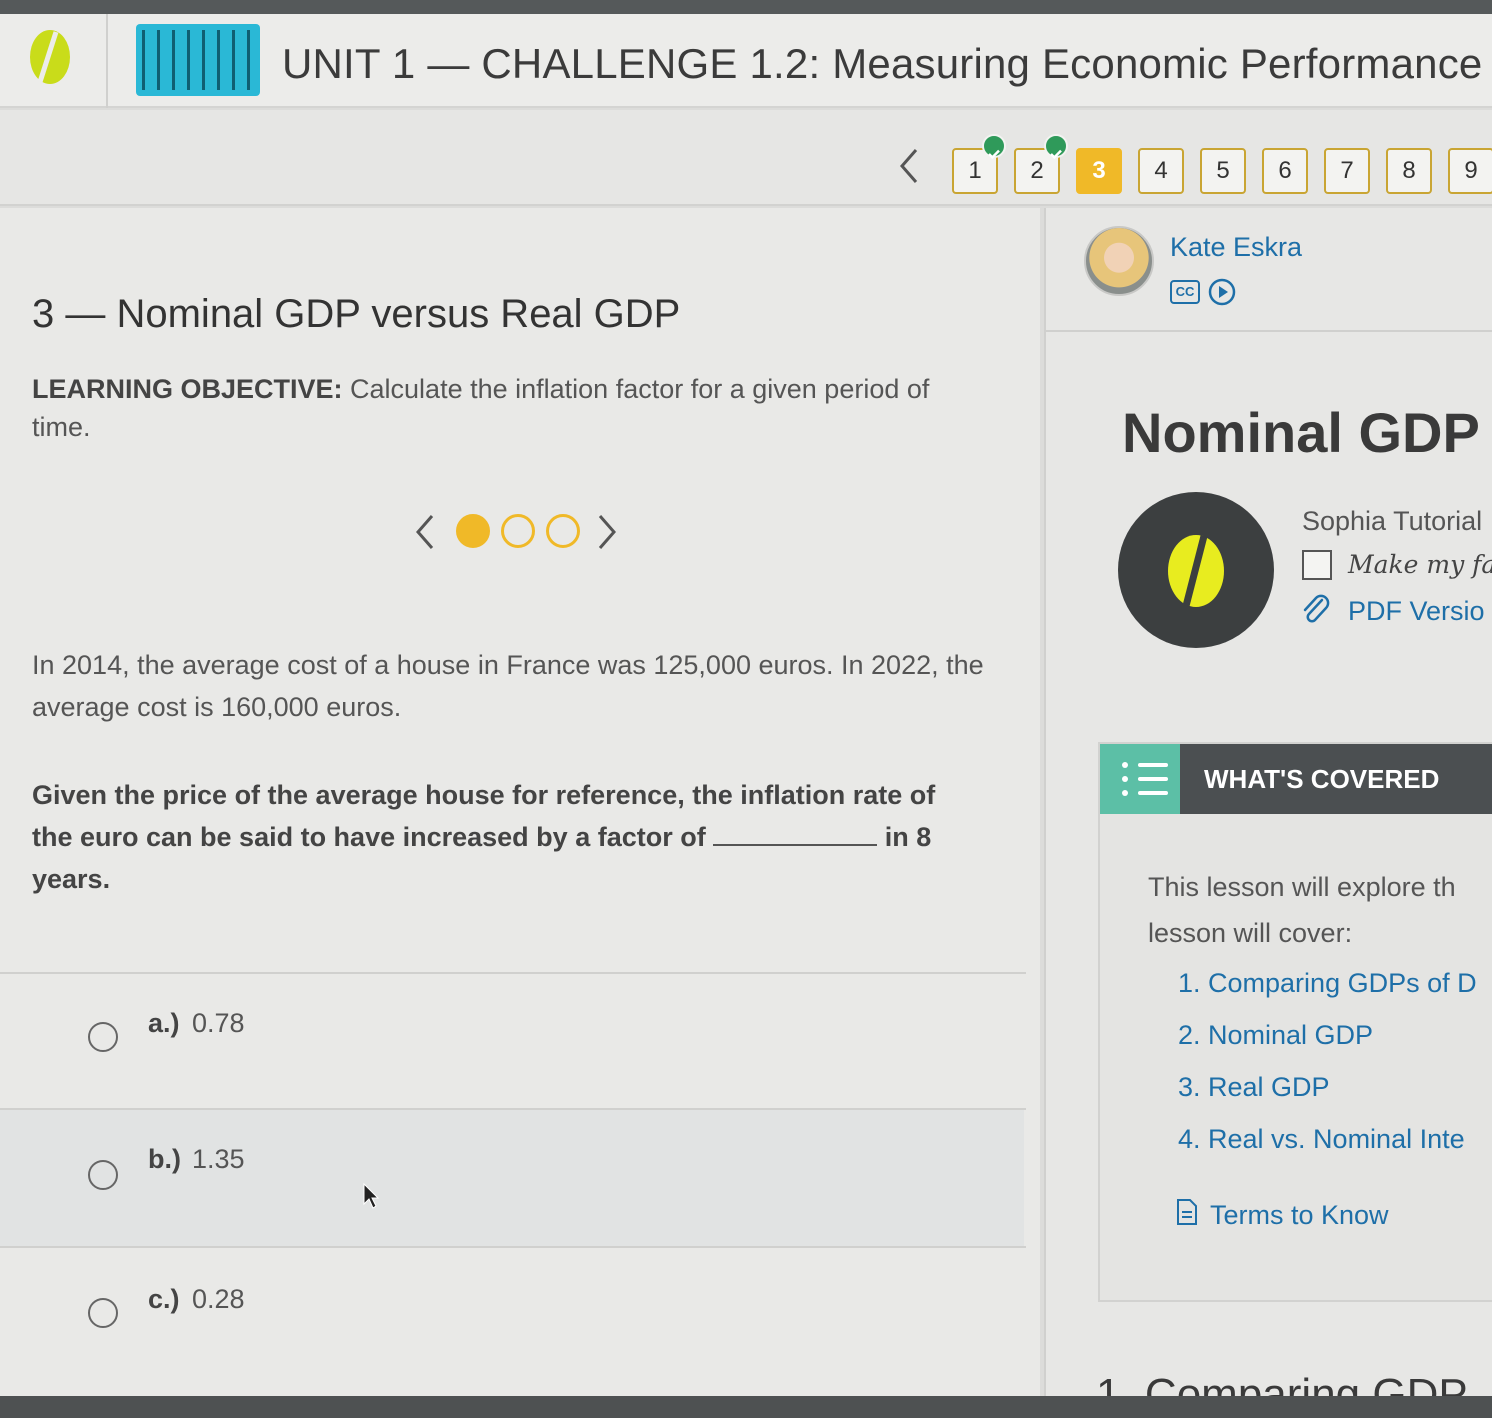 Image resolution: width=1492 pixels, height=1418 pixels. I want to click on intro-line: This lesson will explore th, so click(1302, 887).